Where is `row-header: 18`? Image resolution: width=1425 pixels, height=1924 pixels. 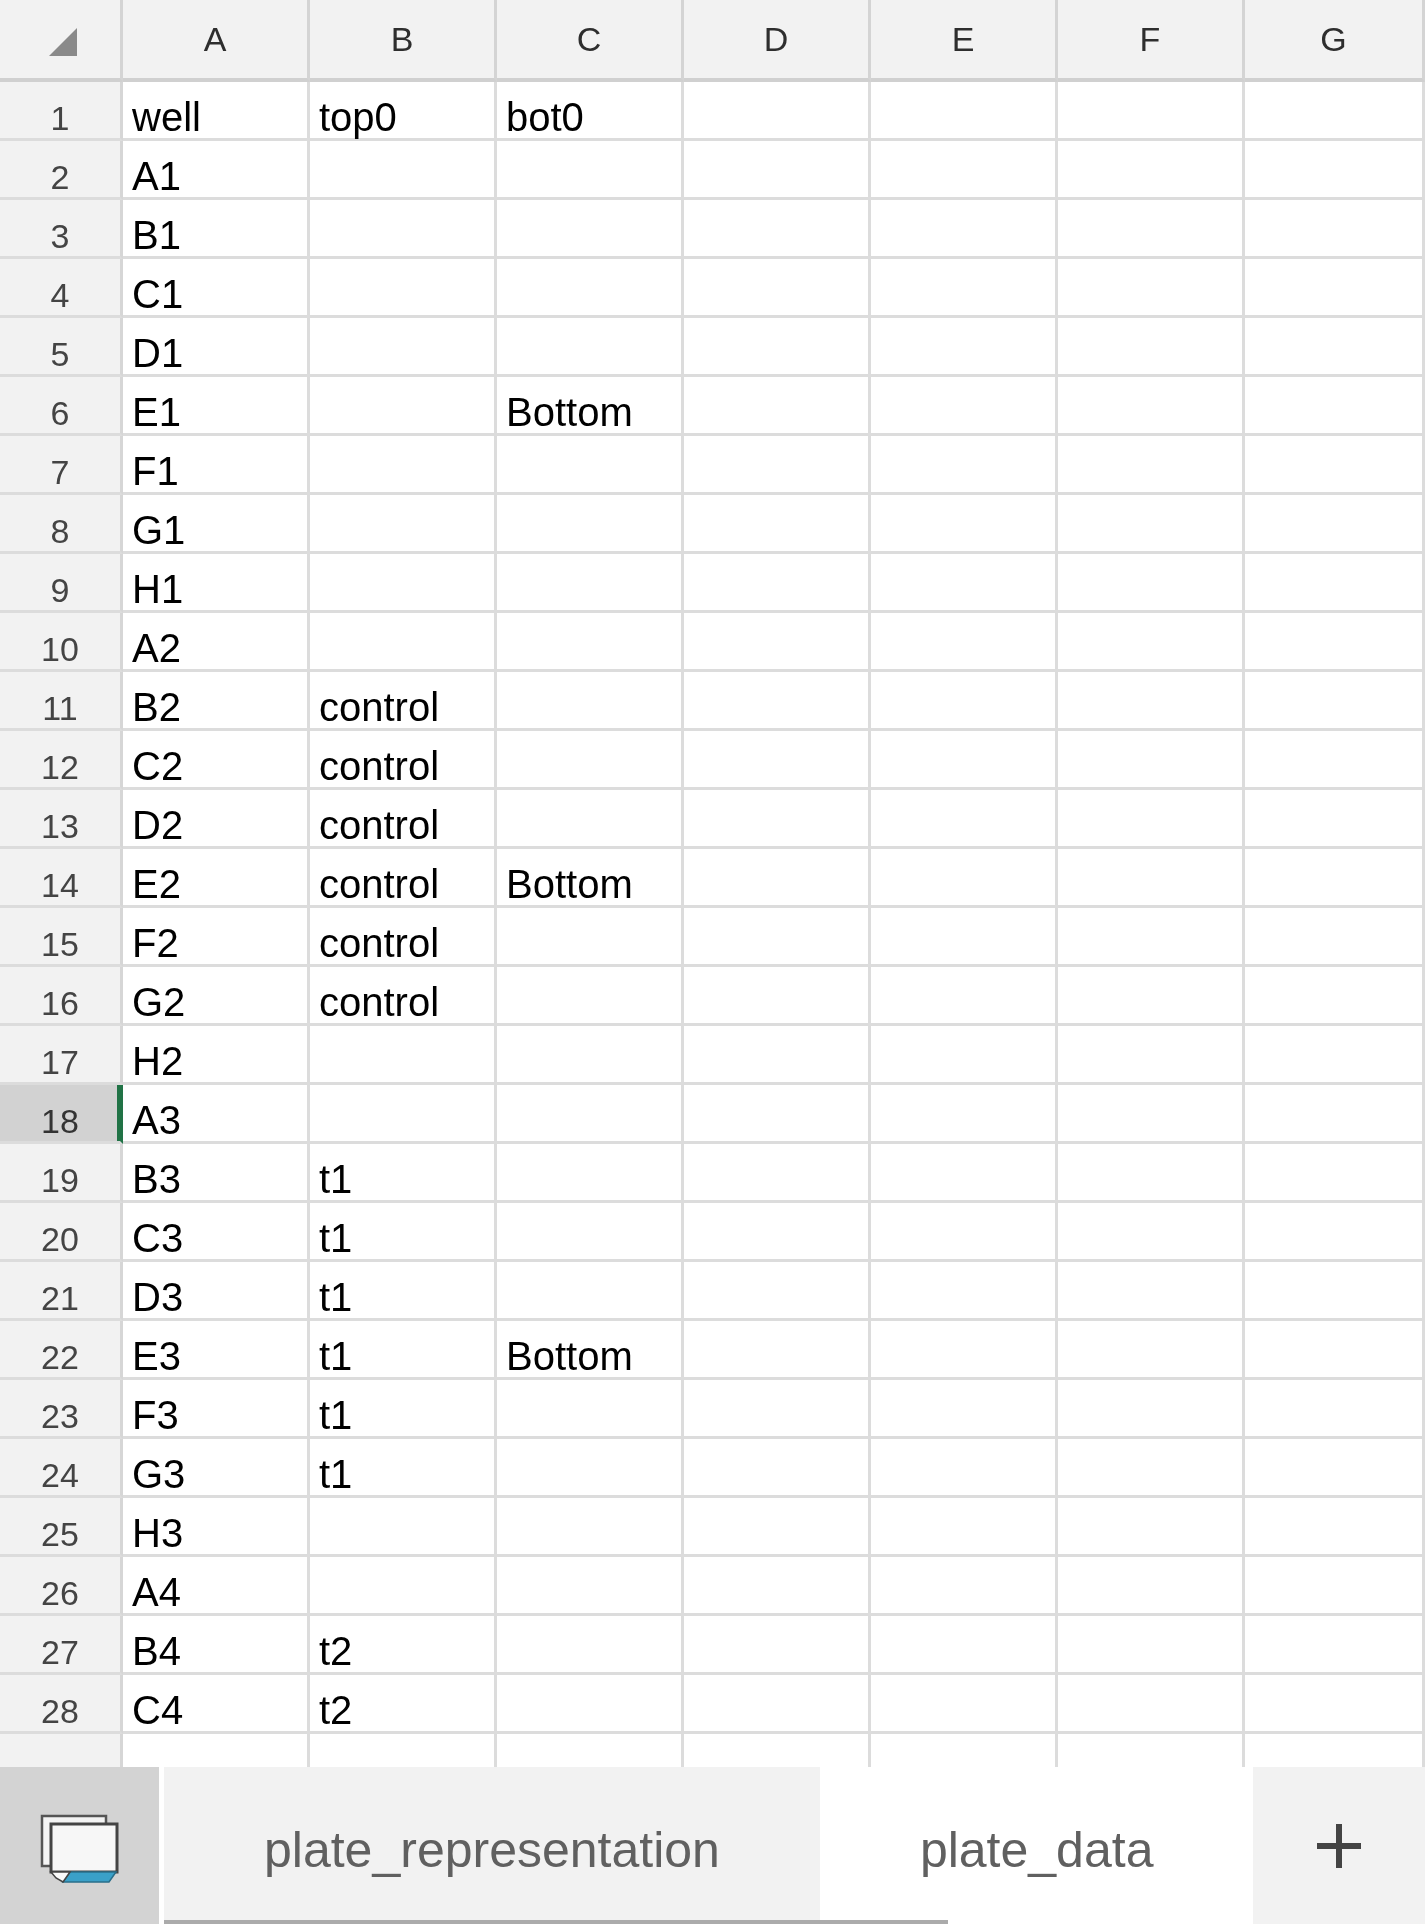 row-header: 18 is located at coordinates (61, 1114).